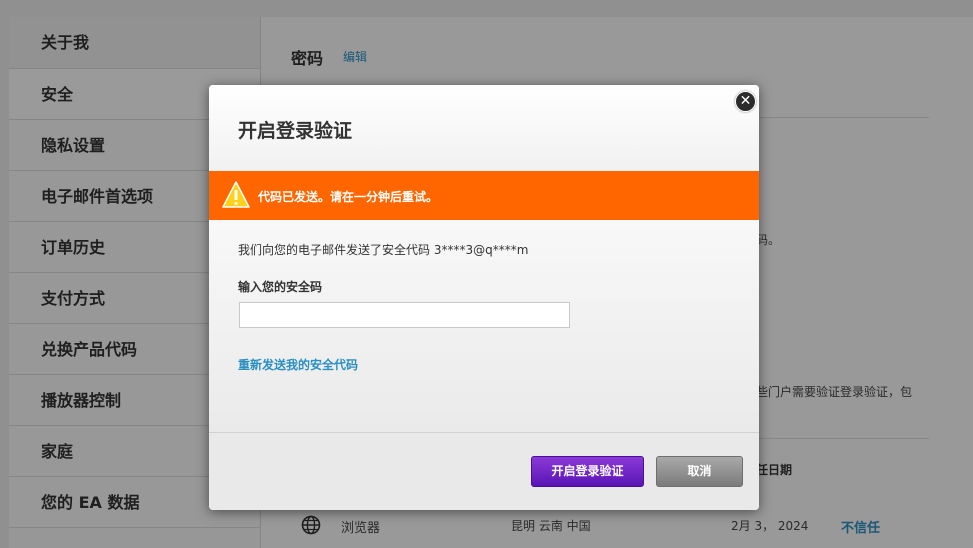 This screenshot has width=973, height=548. I want to click on warning-icon, so click(236, 194).